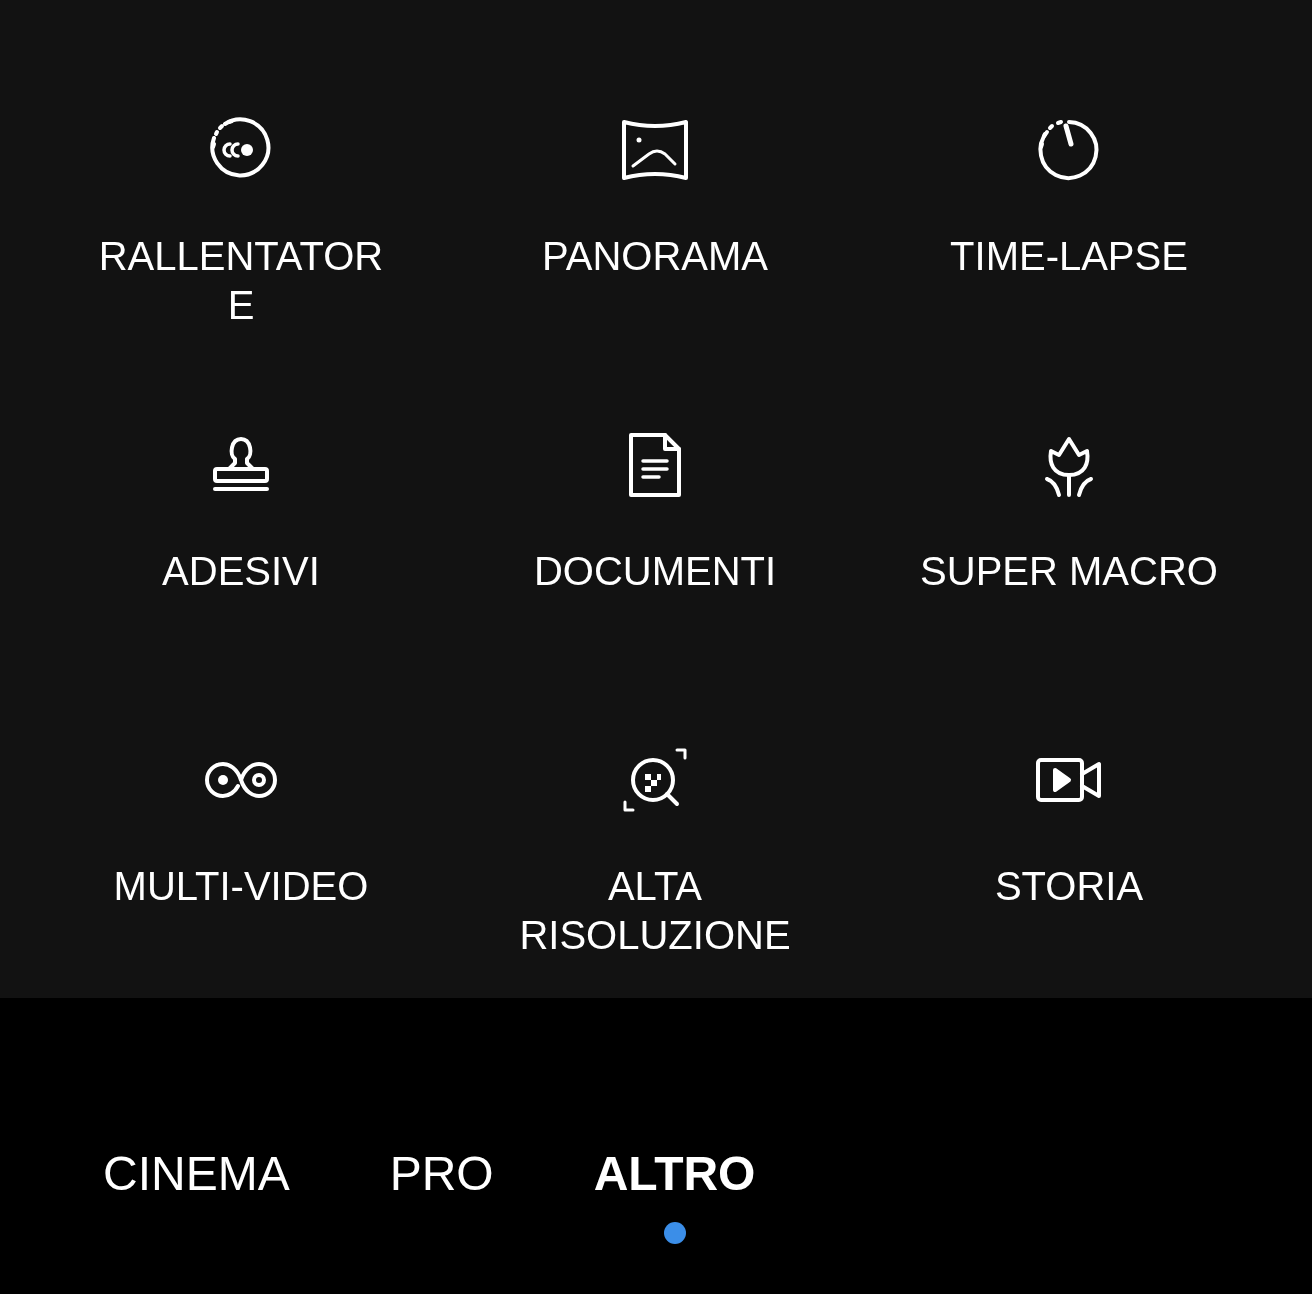  Describe the element at coordinates (241, 787) in the screenshot. I see `mode-item: MULTI-VIDEO` at that location.